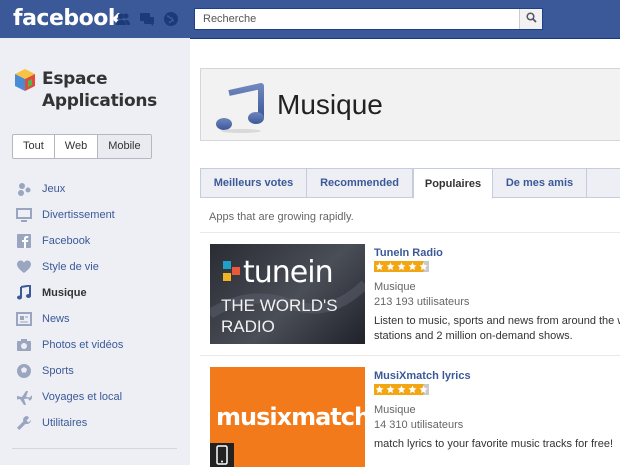 The width and height of the screenshot is (620, 467). What do you see at coordinates (24, 267) in the screenshot?
I see `heart-icon` at bounding box center [24, 267].